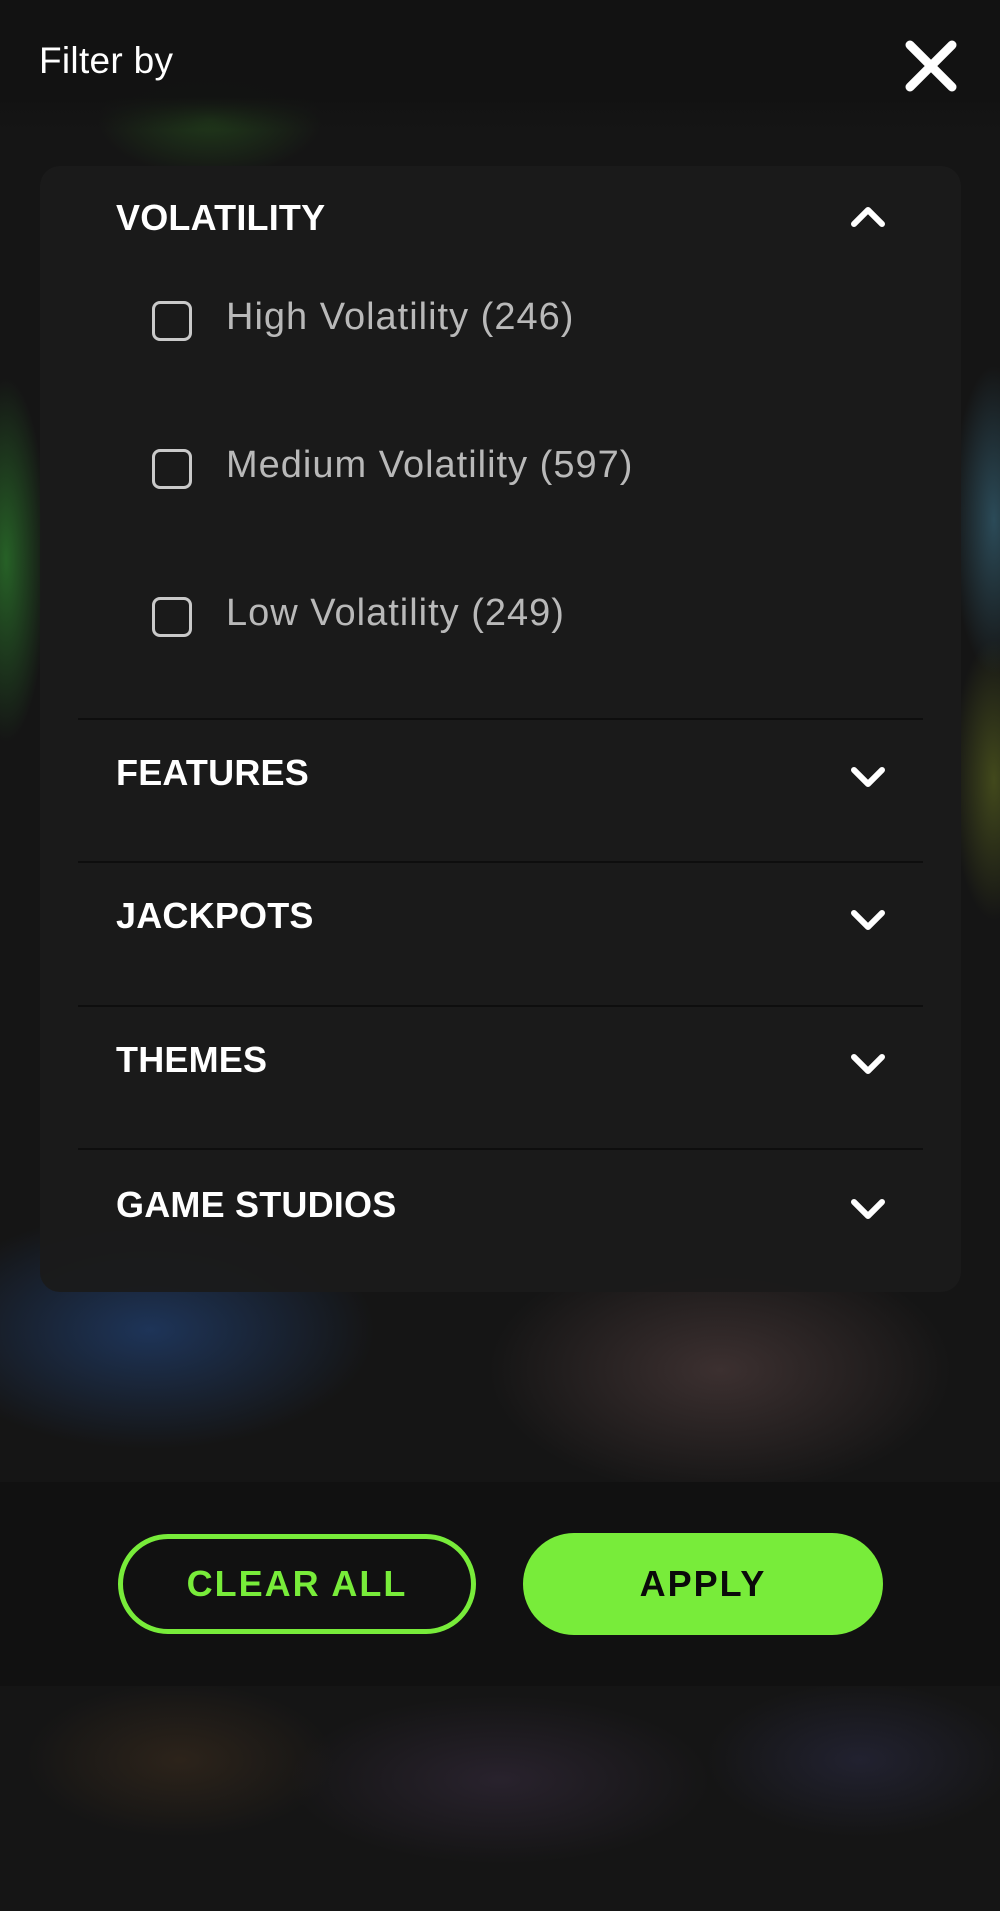 The width and height of the screenshot is (1000, 1911). I want to click on medium-volatility-checkbox, so click(172, 469).